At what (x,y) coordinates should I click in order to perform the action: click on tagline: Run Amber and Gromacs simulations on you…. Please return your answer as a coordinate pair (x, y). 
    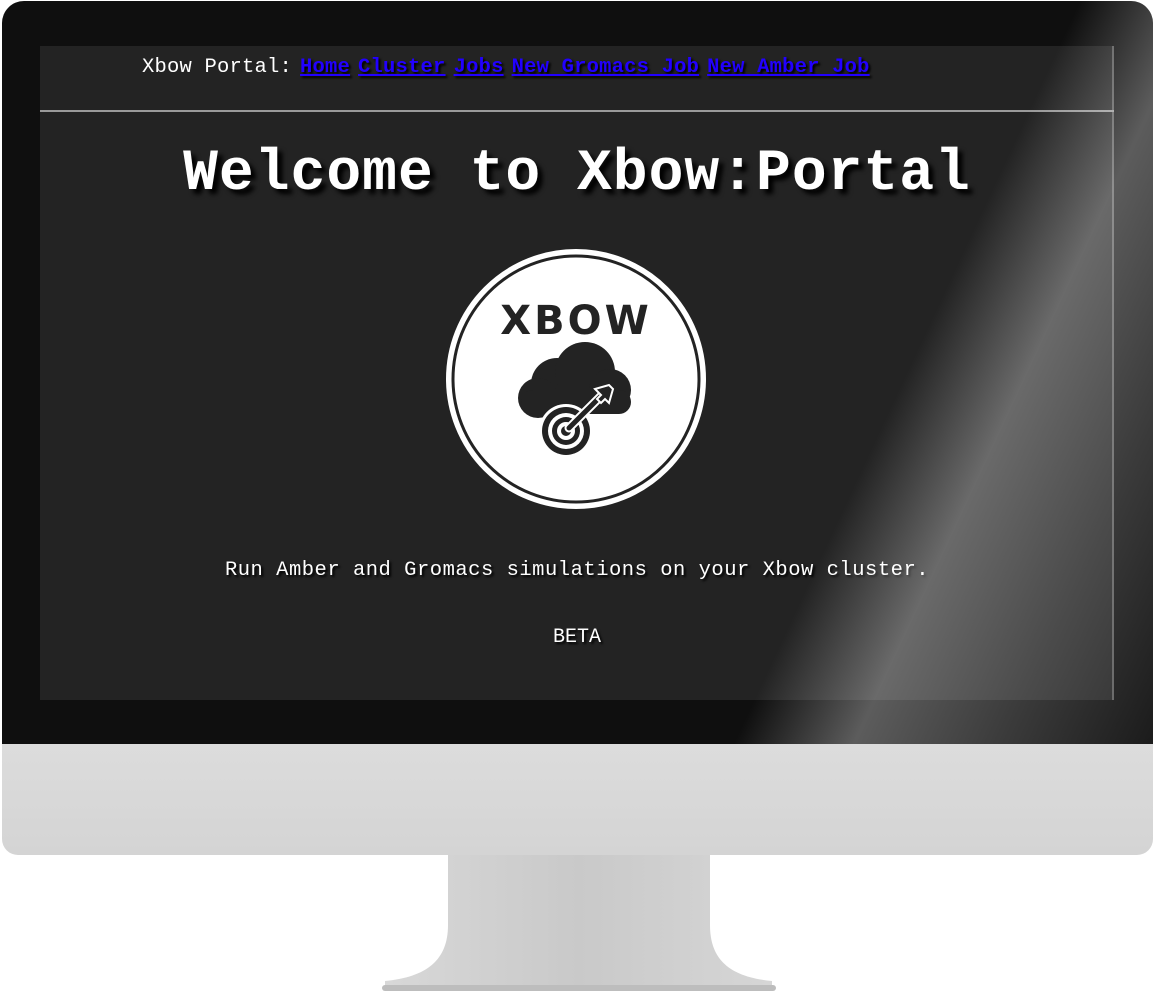
    Looking at the image, I should click on (577, 570).